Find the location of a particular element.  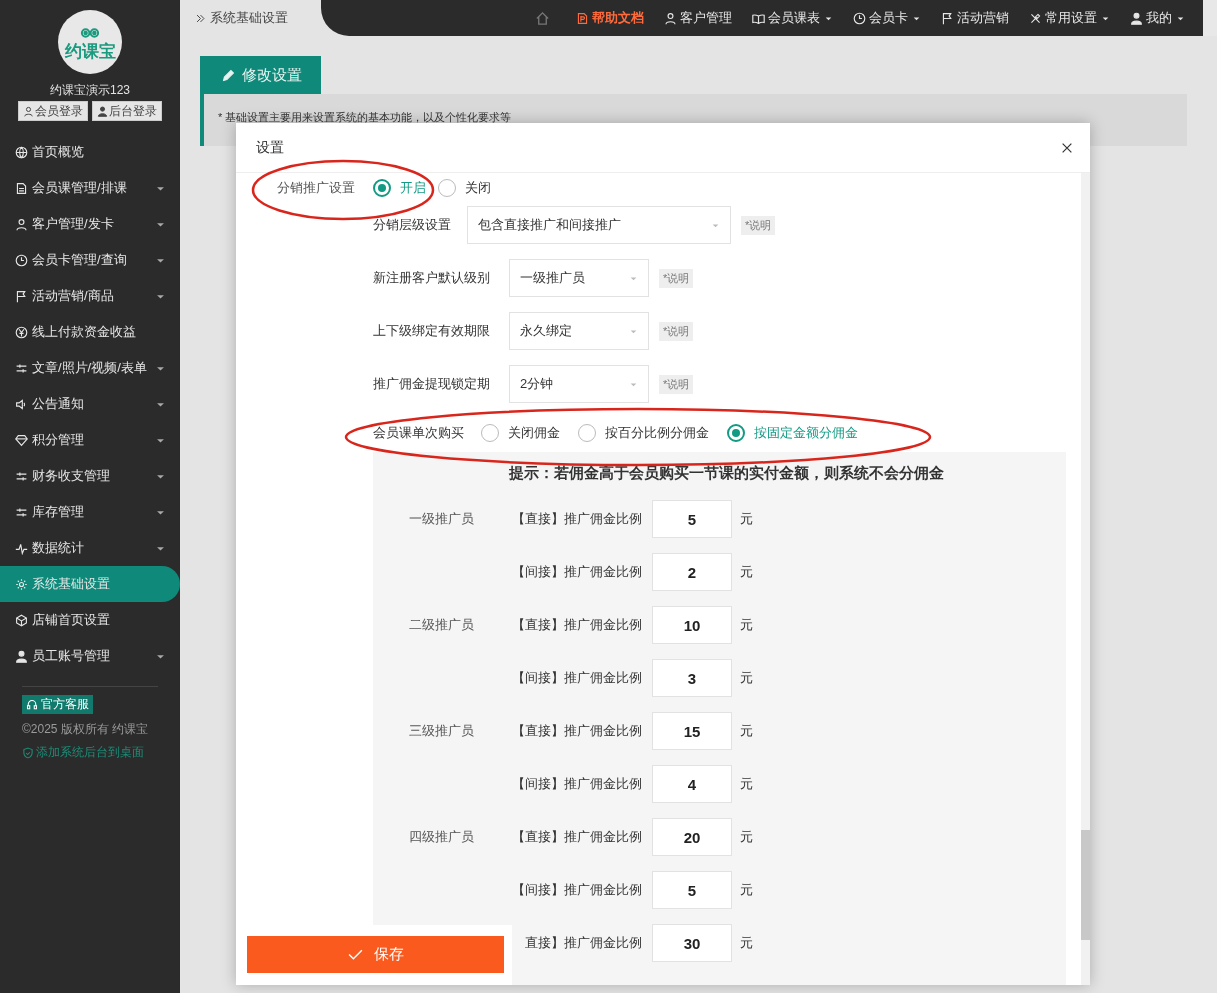

amount-field: 10 is located at coordinates (692, 625).